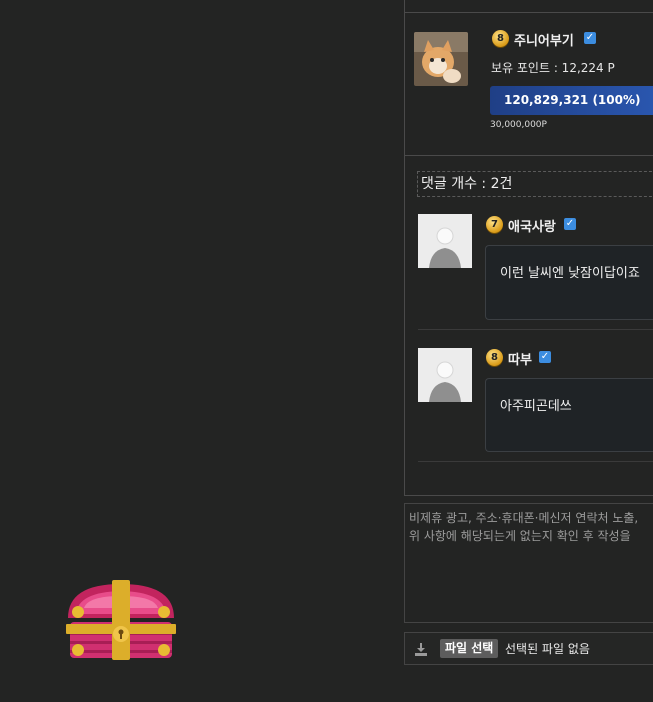  Describe the element at coordinates (494, 224) in the screenshot. I see `level-badge-icon: 7` at that location.